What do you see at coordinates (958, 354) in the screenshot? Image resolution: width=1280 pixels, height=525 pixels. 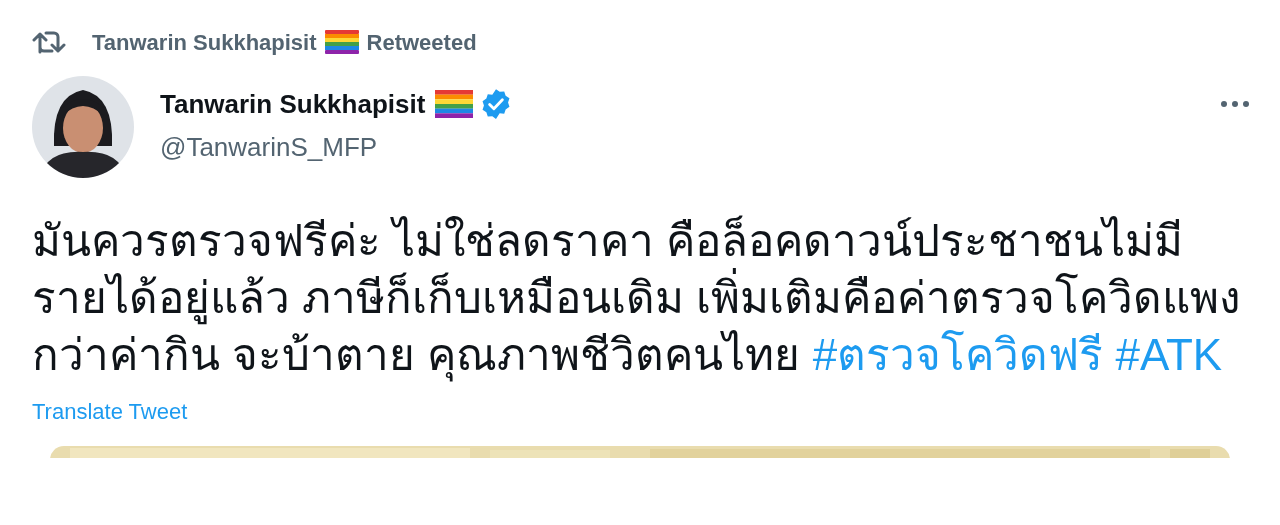 I see `hashtag-link: #ตรวจโควิดฟรี` at bounding box center [958, 354].